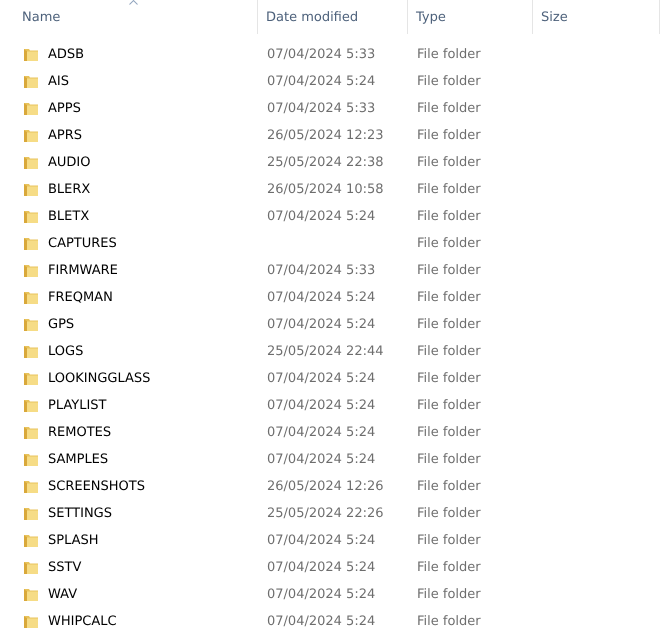 The image size is (664, 640). I want to click on file-name: FREQMAN, so click(80, 297).